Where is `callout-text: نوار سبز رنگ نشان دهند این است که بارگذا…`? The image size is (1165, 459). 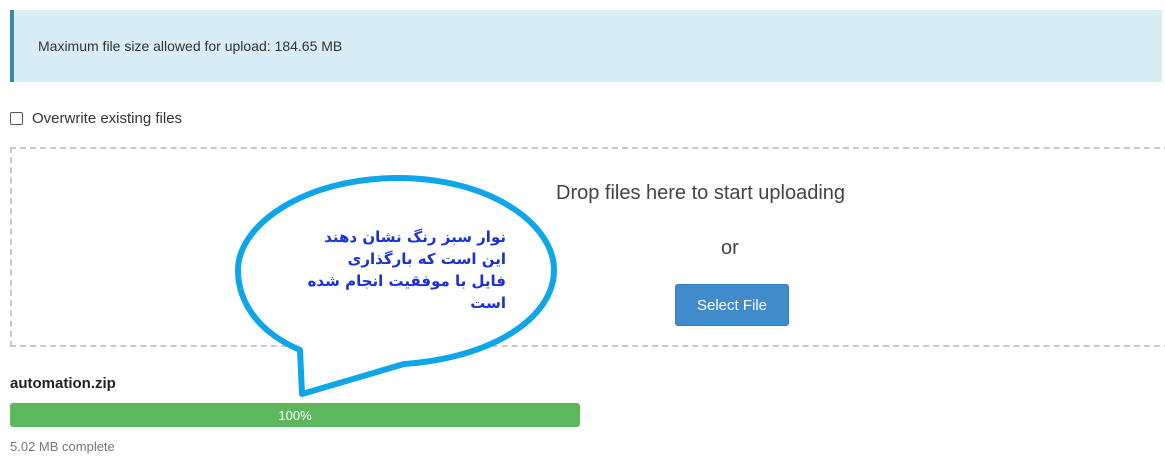
callout-text: نوار سبز رنگ نشان دهند این است که بارگذا… is located at coordinates (406, 270).